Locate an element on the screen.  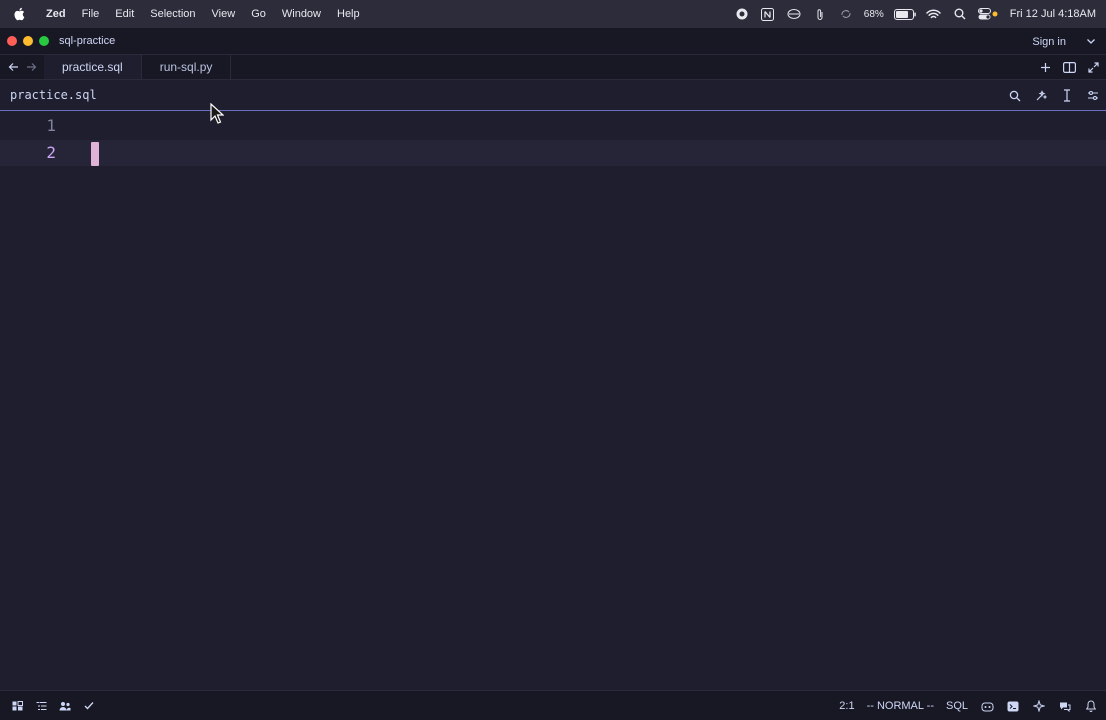
wifi-icon is located at coordinates (934, 14).